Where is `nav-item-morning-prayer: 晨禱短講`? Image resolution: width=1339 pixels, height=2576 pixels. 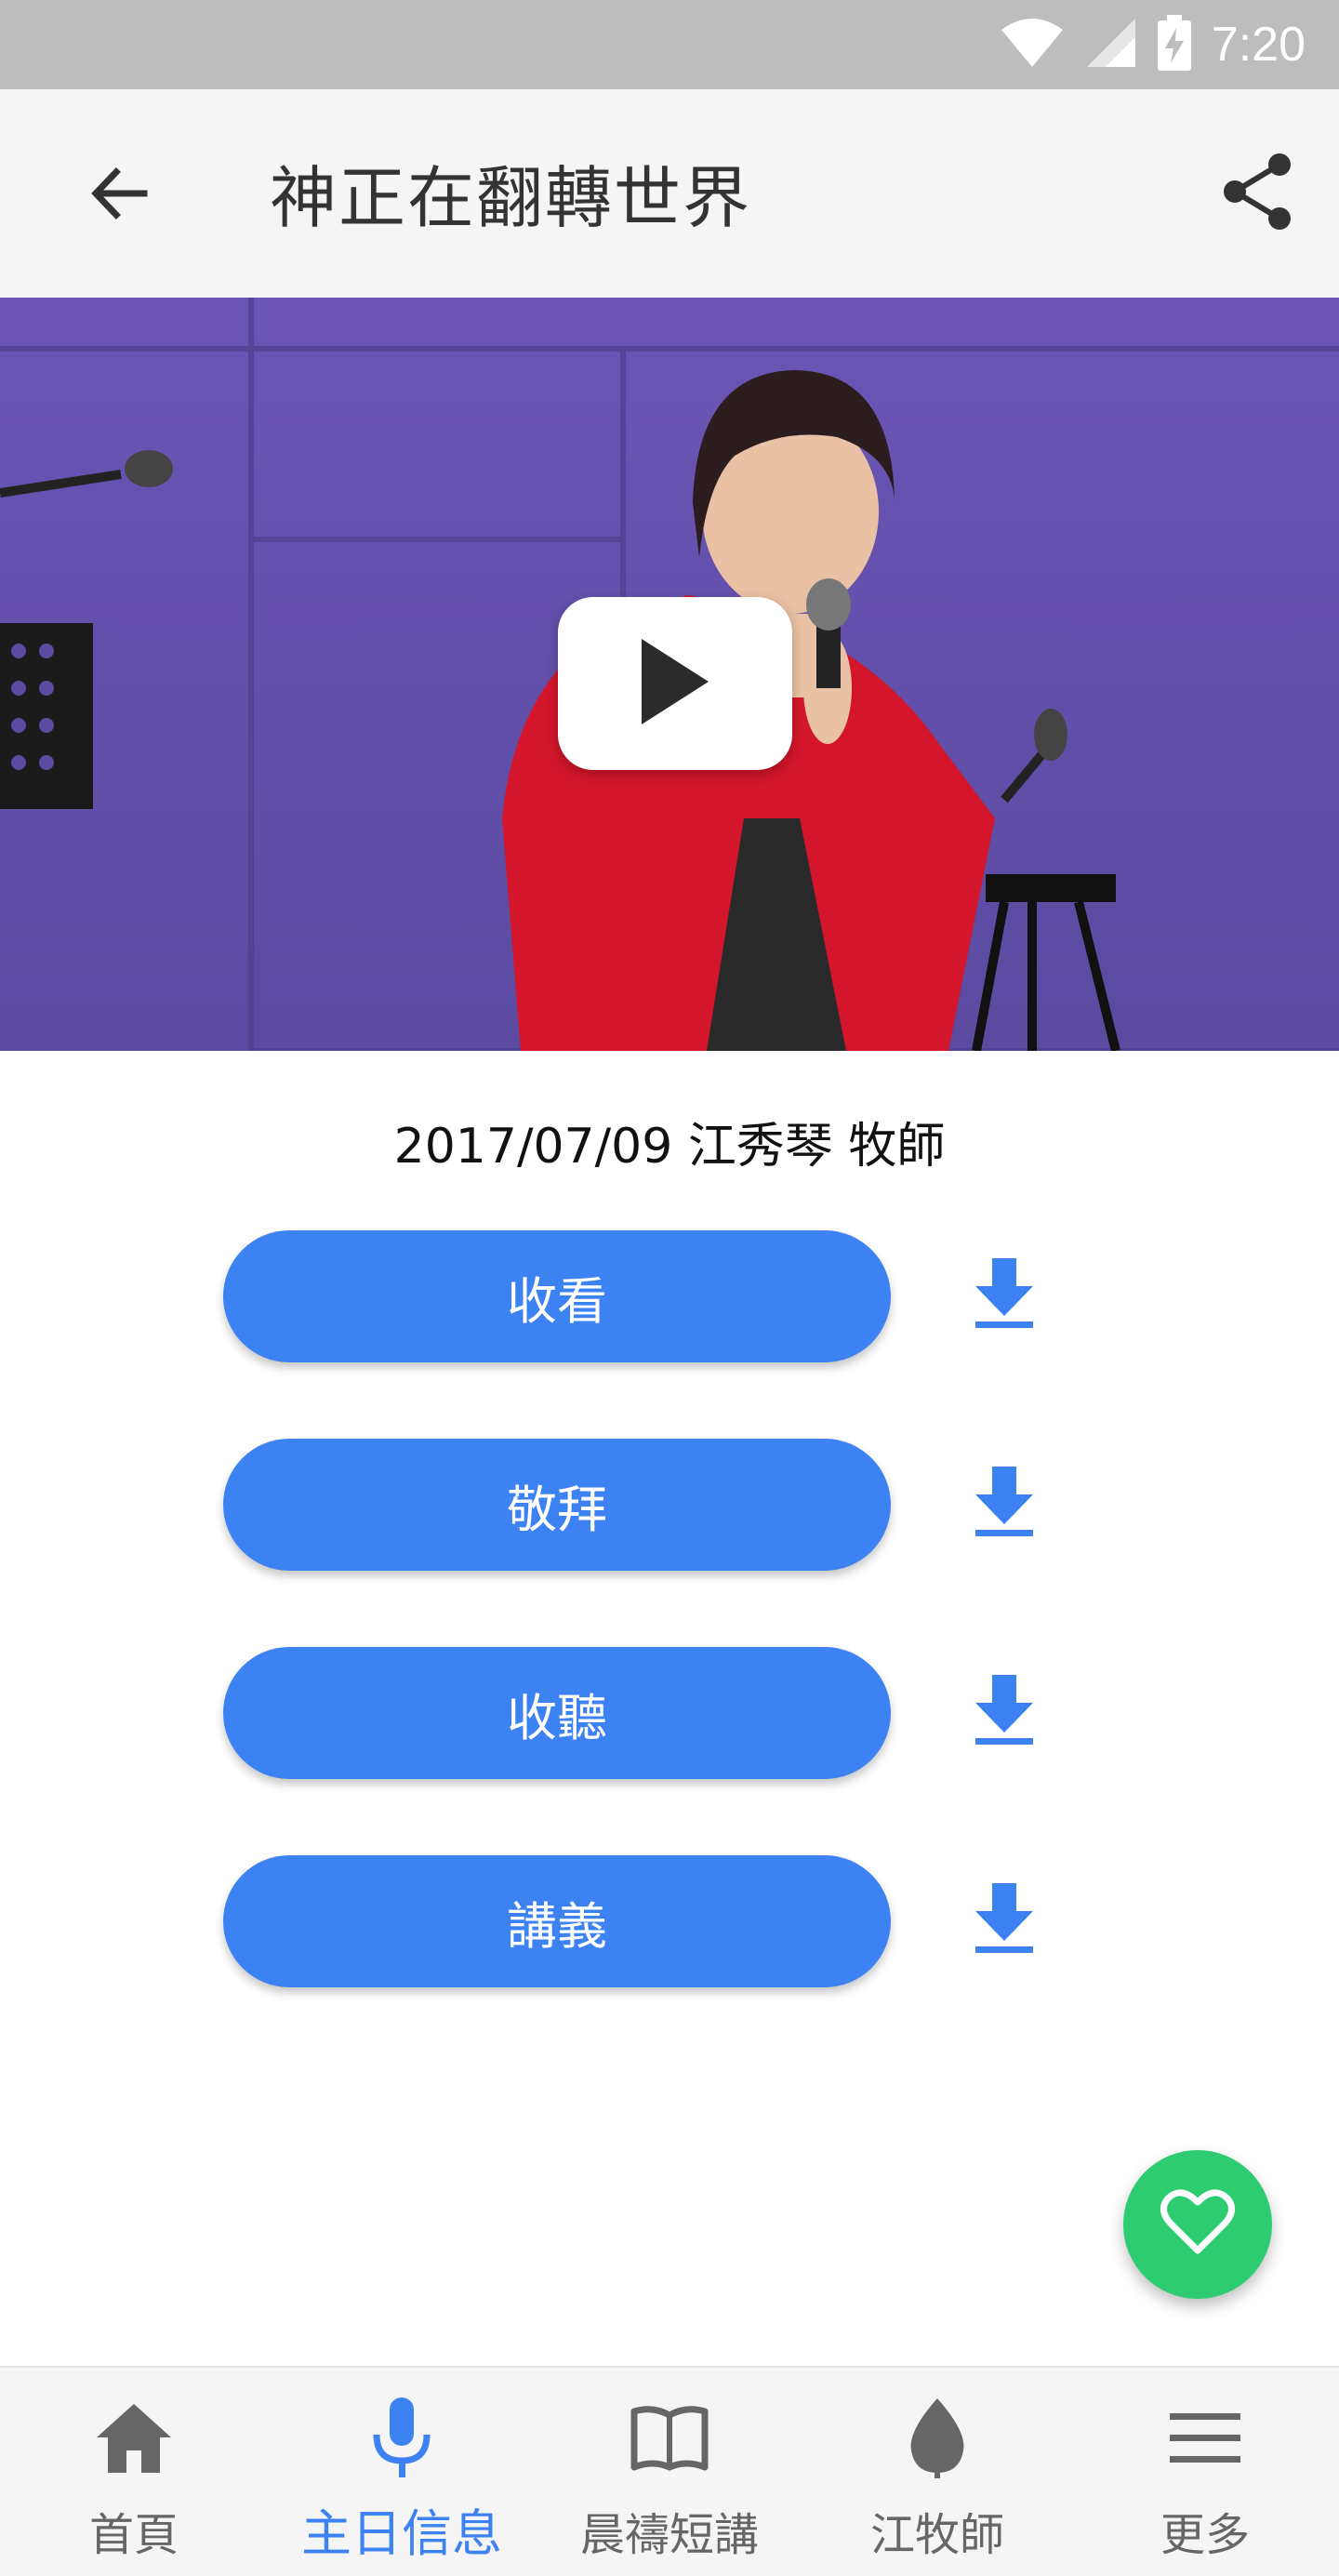 nav-item-morning-prayer: 晨禱短講 is located at coordinates (669, 2472).